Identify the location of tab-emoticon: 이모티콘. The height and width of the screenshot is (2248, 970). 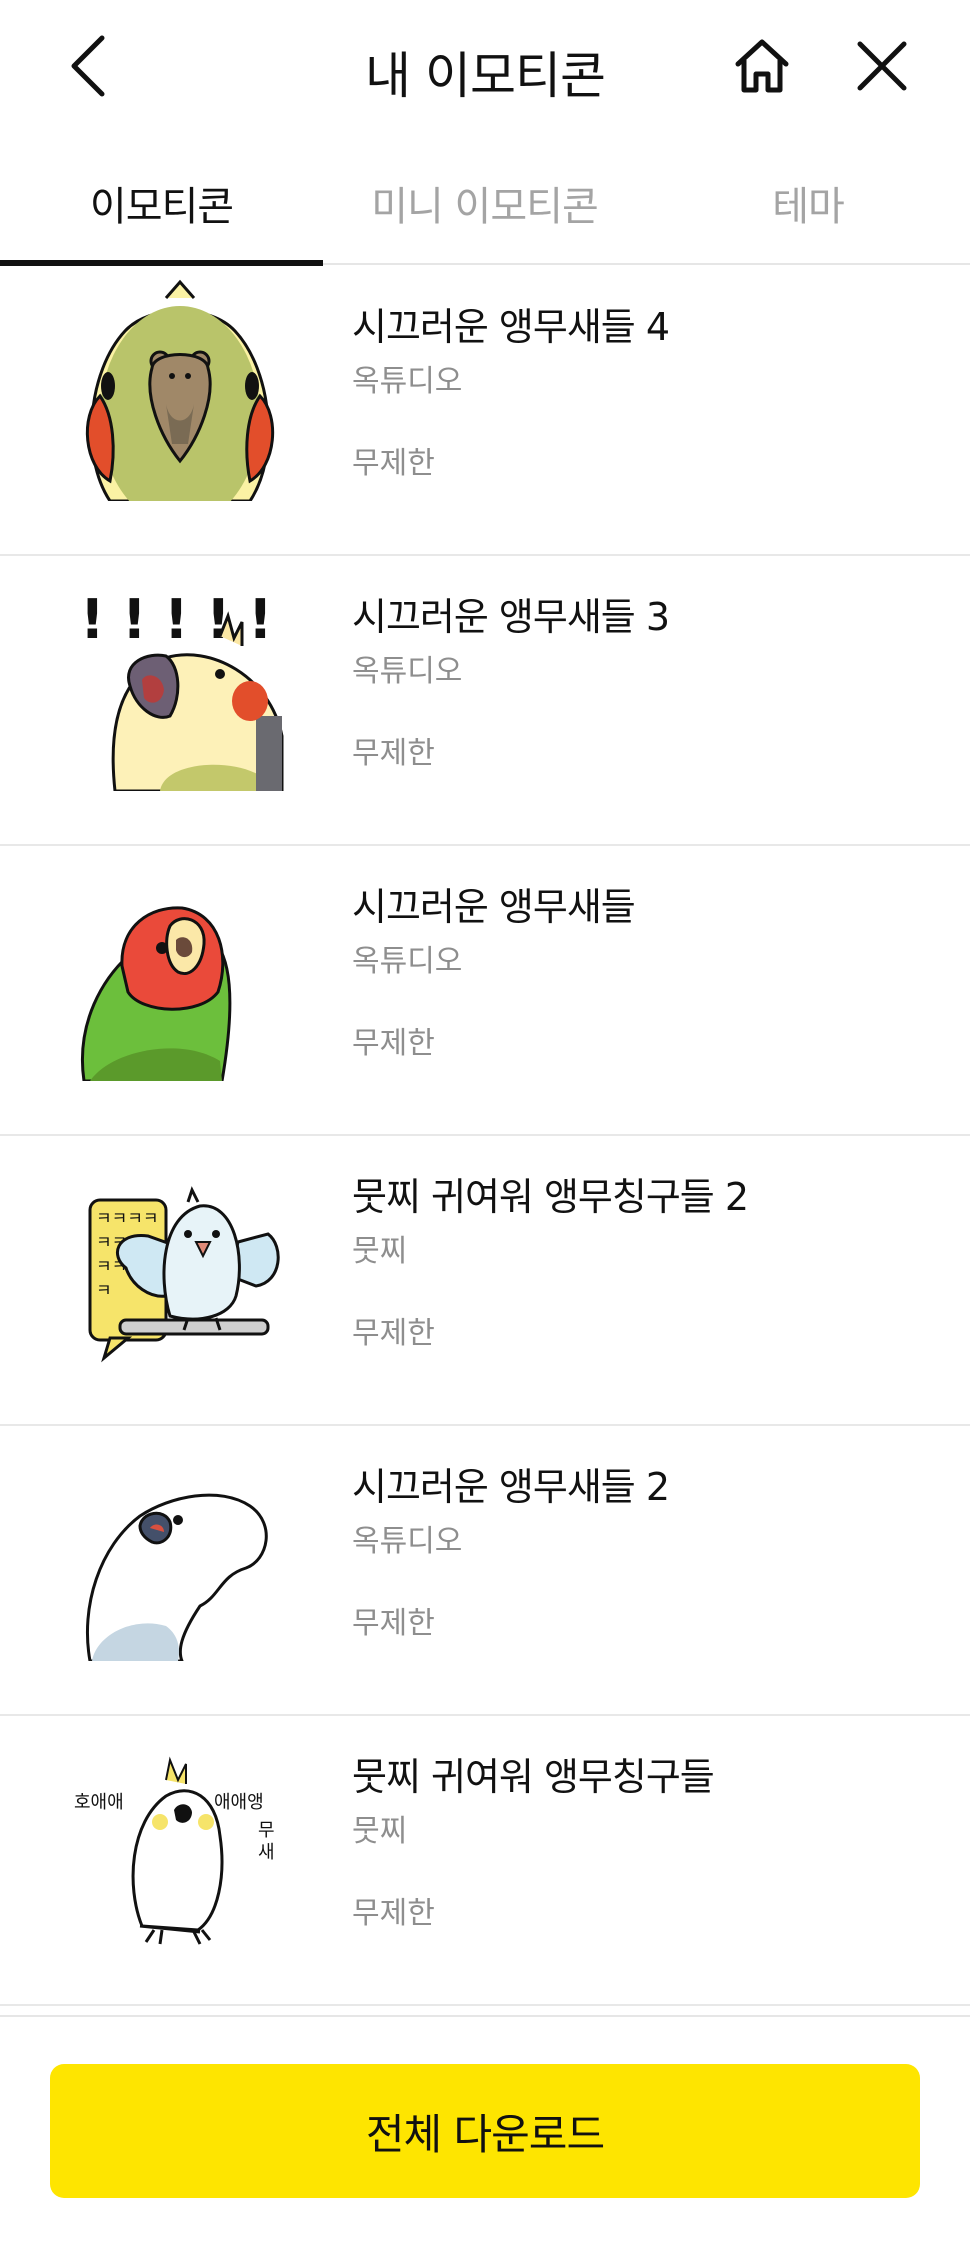
(161, 202).